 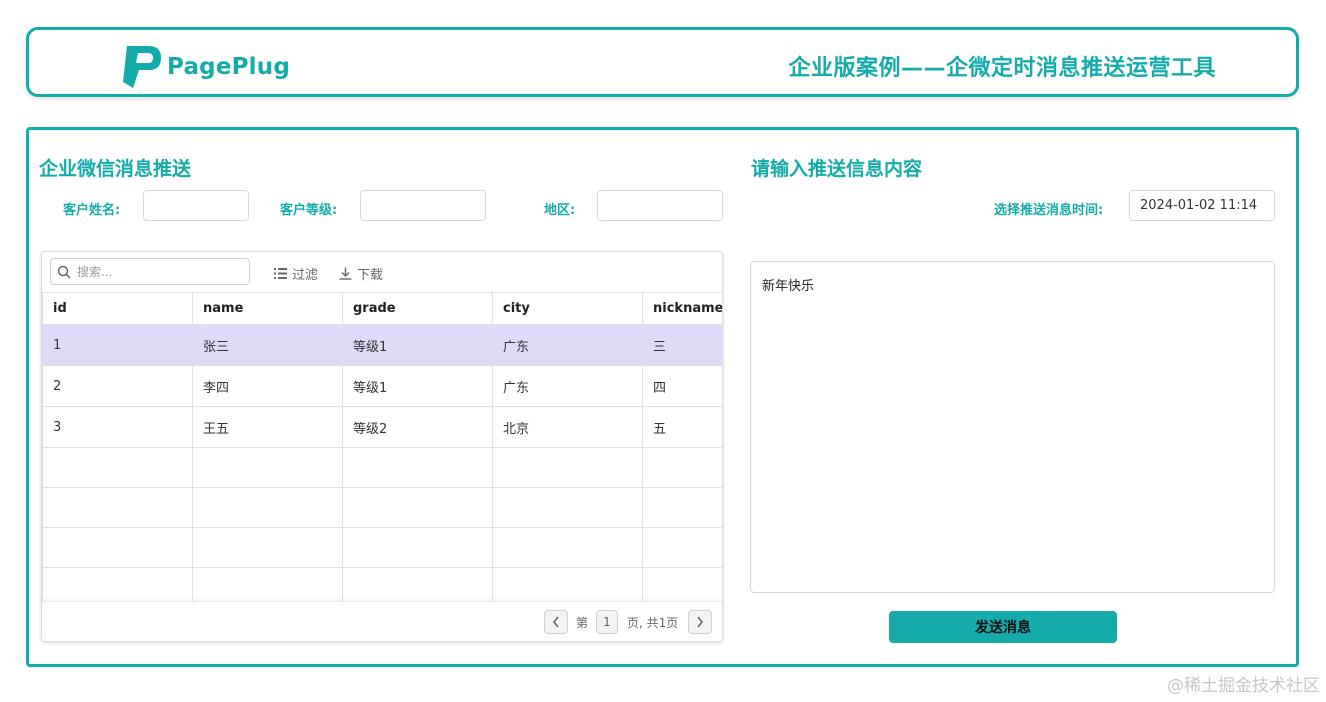 I want to click on filter-list-icon, so click(x=280, y=273).